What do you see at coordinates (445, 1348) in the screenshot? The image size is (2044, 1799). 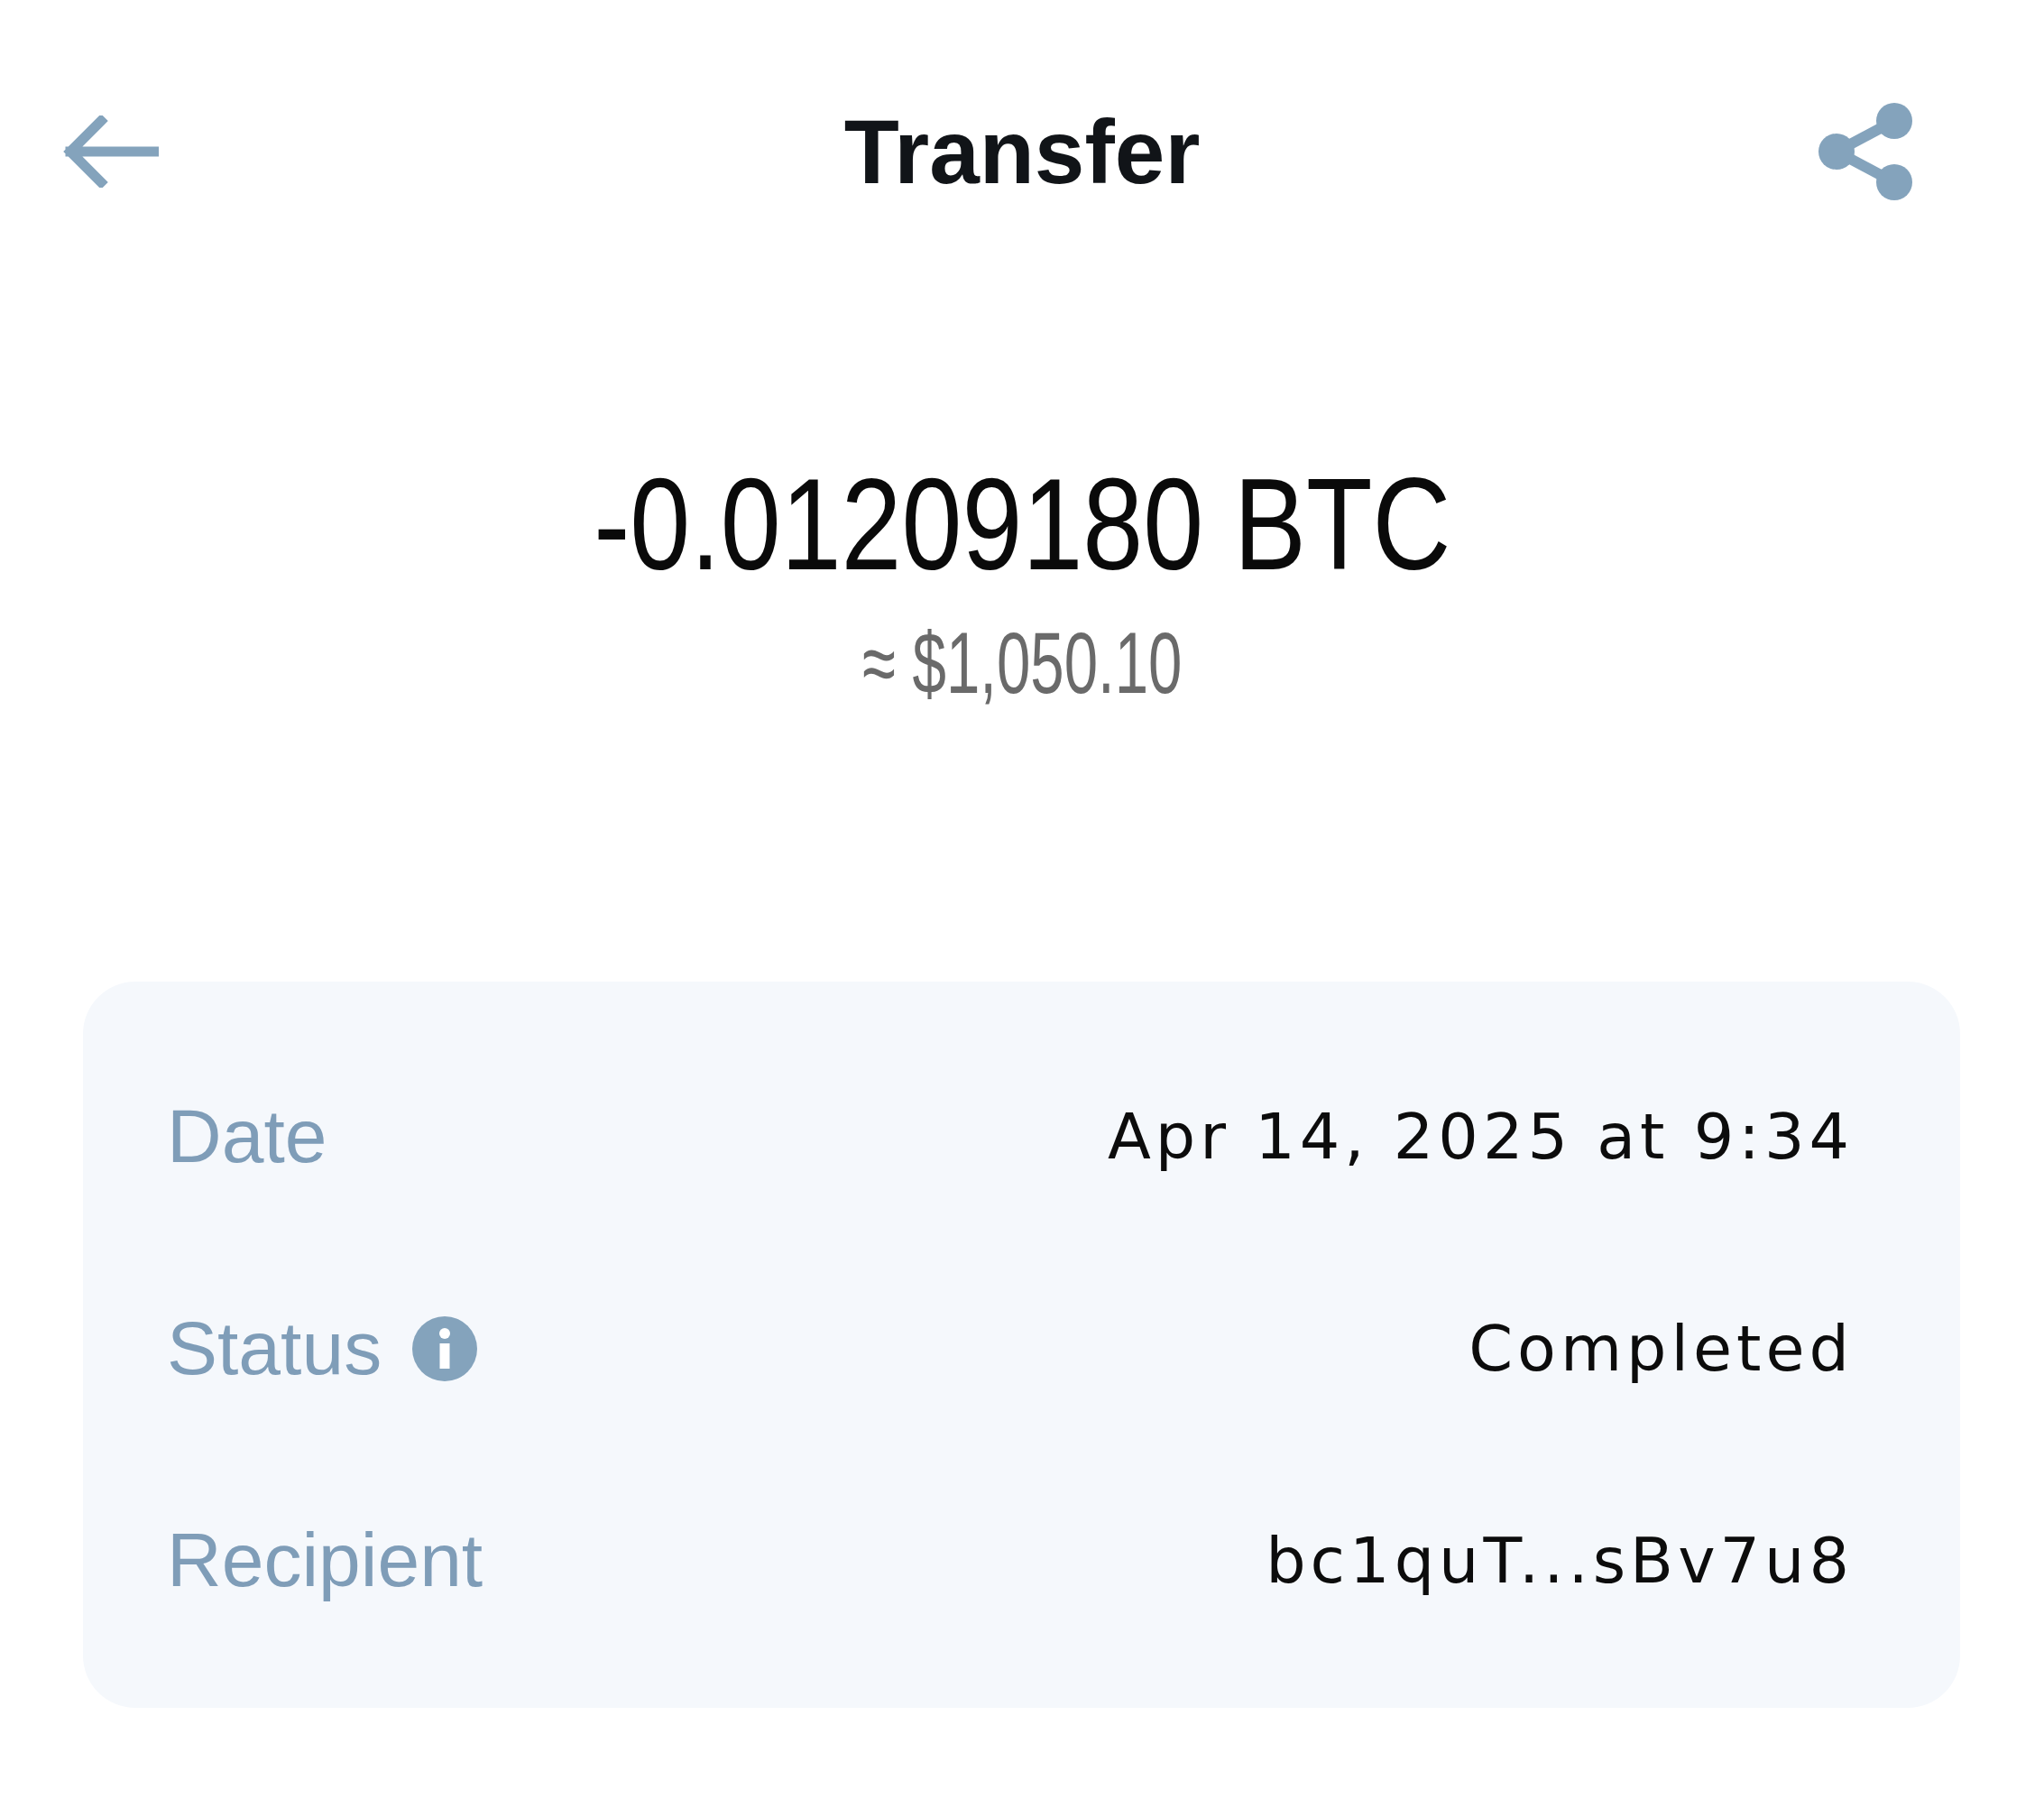 I see `info-icon` at bounding box center [445, 1348].